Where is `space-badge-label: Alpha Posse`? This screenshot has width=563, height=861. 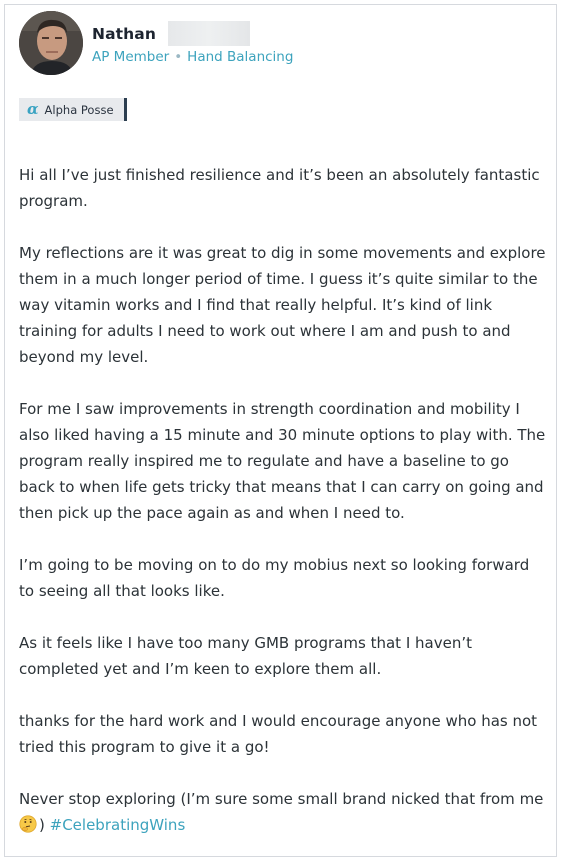
space-badge-label: Alpha Posse is located at coordinates (79, 109).